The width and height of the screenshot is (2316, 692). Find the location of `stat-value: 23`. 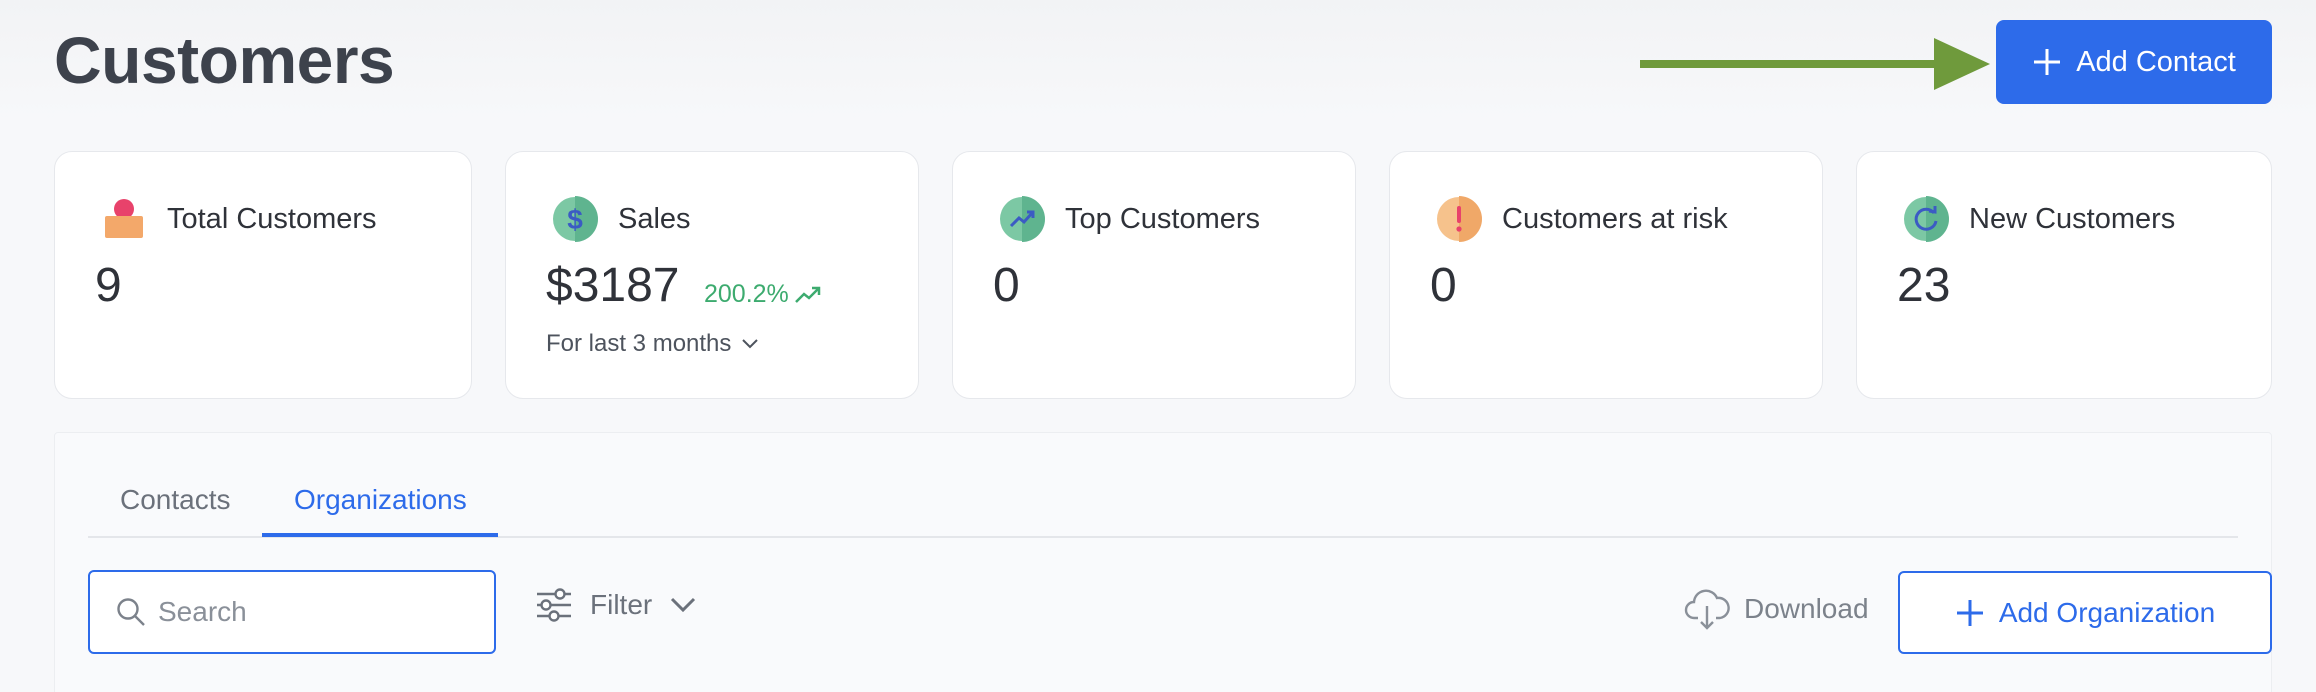

stat-value: 23 is located at coordinates (1924, 285).